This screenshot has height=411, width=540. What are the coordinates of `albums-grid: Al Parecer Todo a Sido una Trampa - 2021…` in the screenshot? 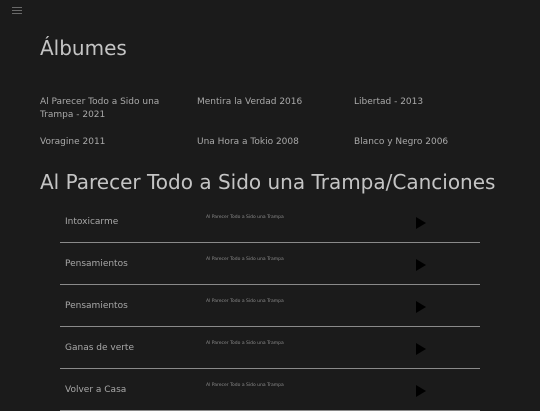 It's located at (275, 122).